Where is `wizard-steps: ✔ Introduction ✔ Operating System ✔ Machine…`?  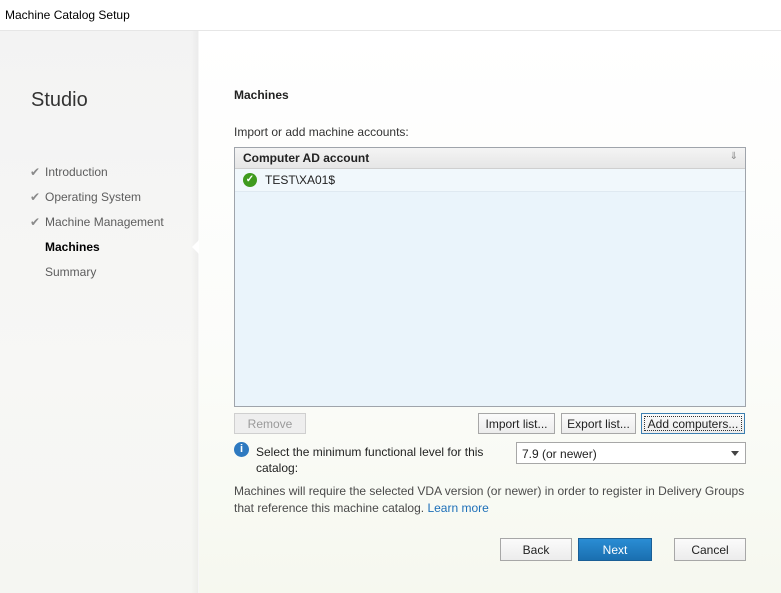
wizard-steps: ✔ Introduction ✔ Operating System ✔ Machine… is located at coordinates (97, 222).